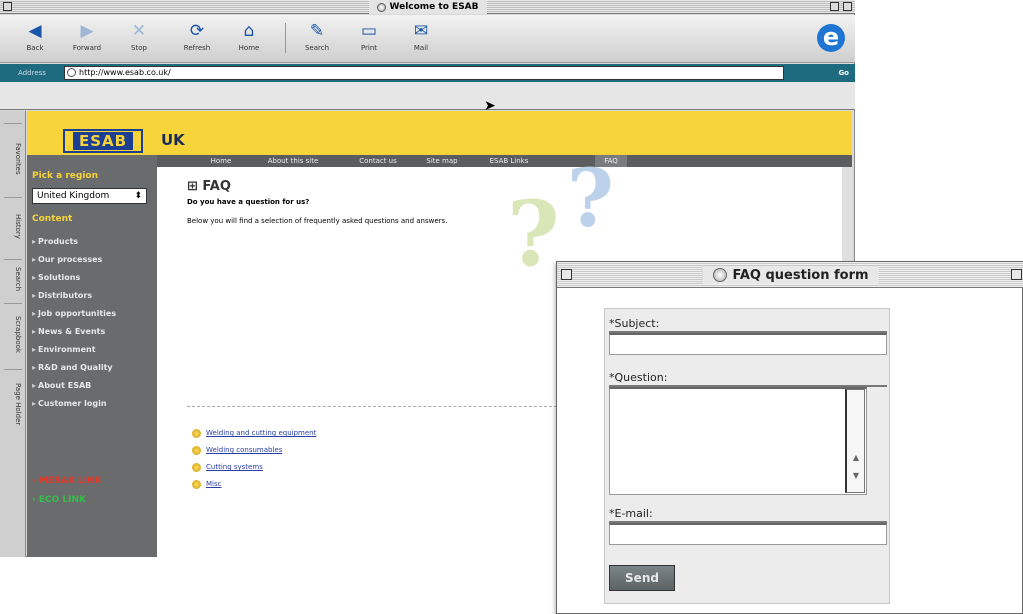 The height and width of the screenshot is (614, 1023). What do you see at coordinates (248, 202) in the screenshot?
I see `faq-subtitle: Do you have a question for us?` at bounding box center [248, 202].